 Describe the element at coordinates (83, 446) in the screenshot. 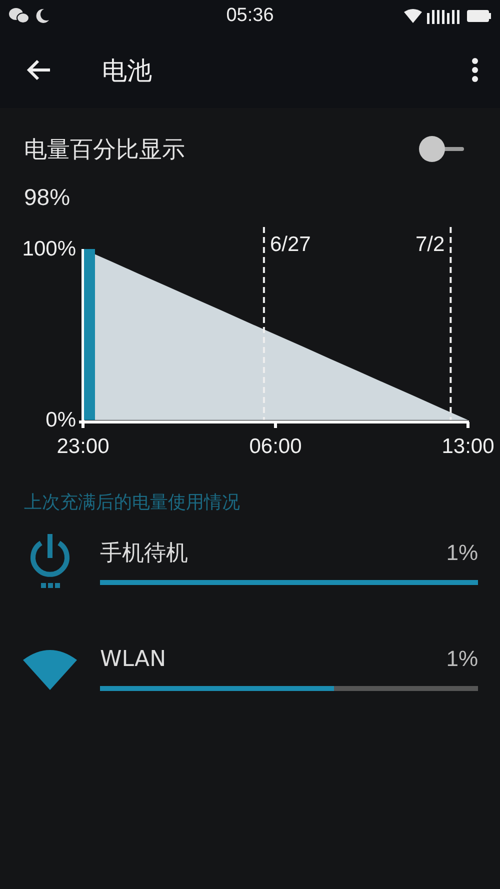

I see `x-tick-label: 23:00` at that location.